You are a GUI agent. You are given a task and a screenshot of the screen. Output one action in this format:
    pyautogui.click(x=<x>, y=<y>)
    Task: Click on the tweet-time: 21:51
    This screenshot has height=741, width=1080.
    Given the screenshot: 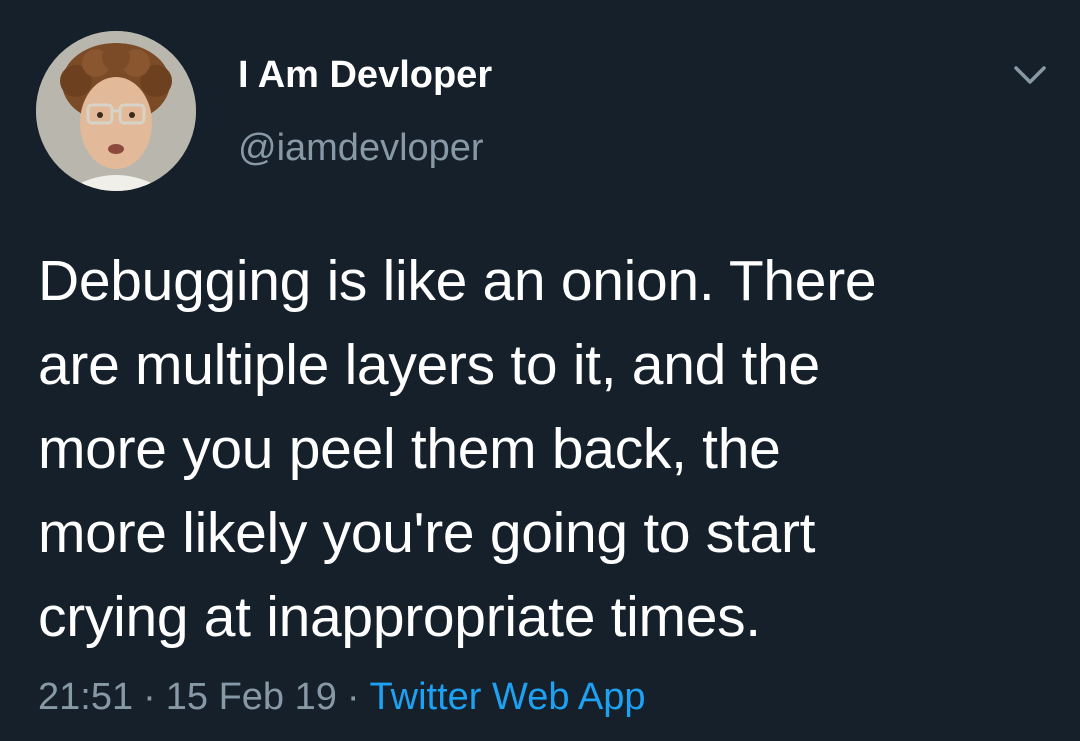 What is the action you would take?
    pyautogui.click(x=85, y=697)
    